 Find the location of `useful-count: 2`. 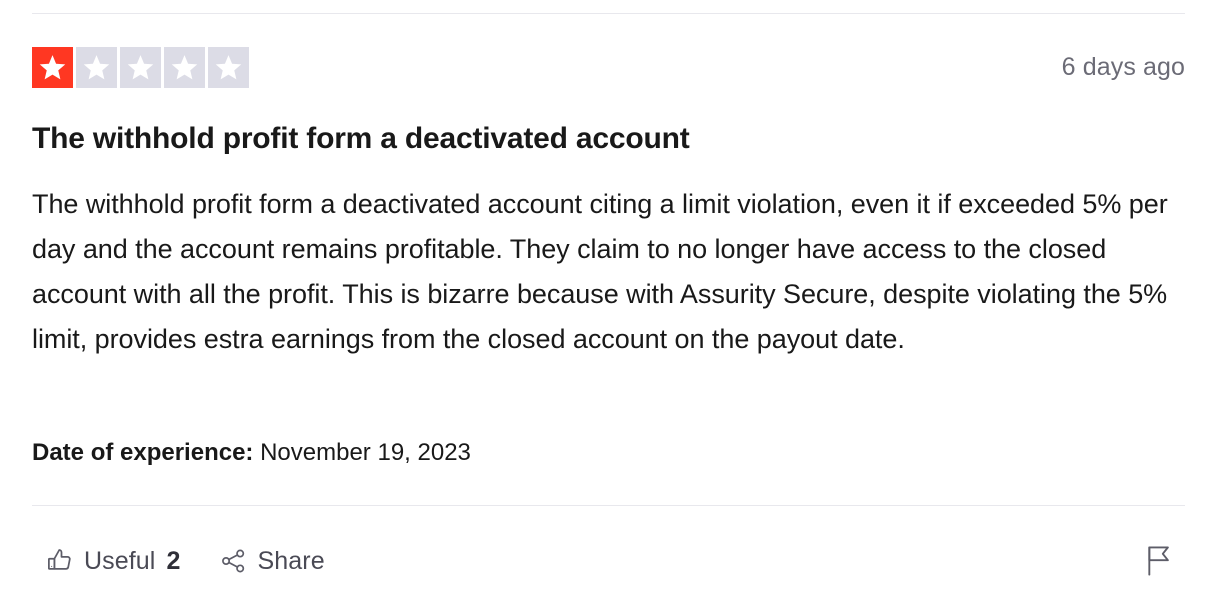

useful-count: 2 is located at coordinates (173, 560).